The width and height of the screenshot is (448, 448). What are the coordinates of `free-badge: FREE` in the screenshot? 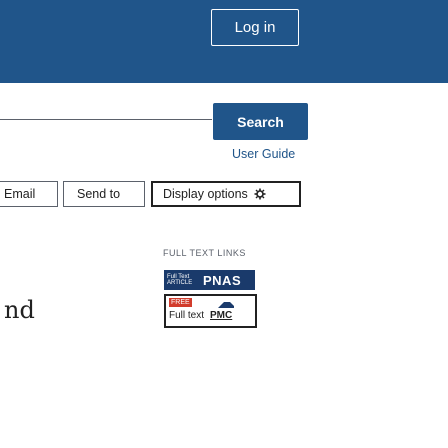 It's located at (180, 302).